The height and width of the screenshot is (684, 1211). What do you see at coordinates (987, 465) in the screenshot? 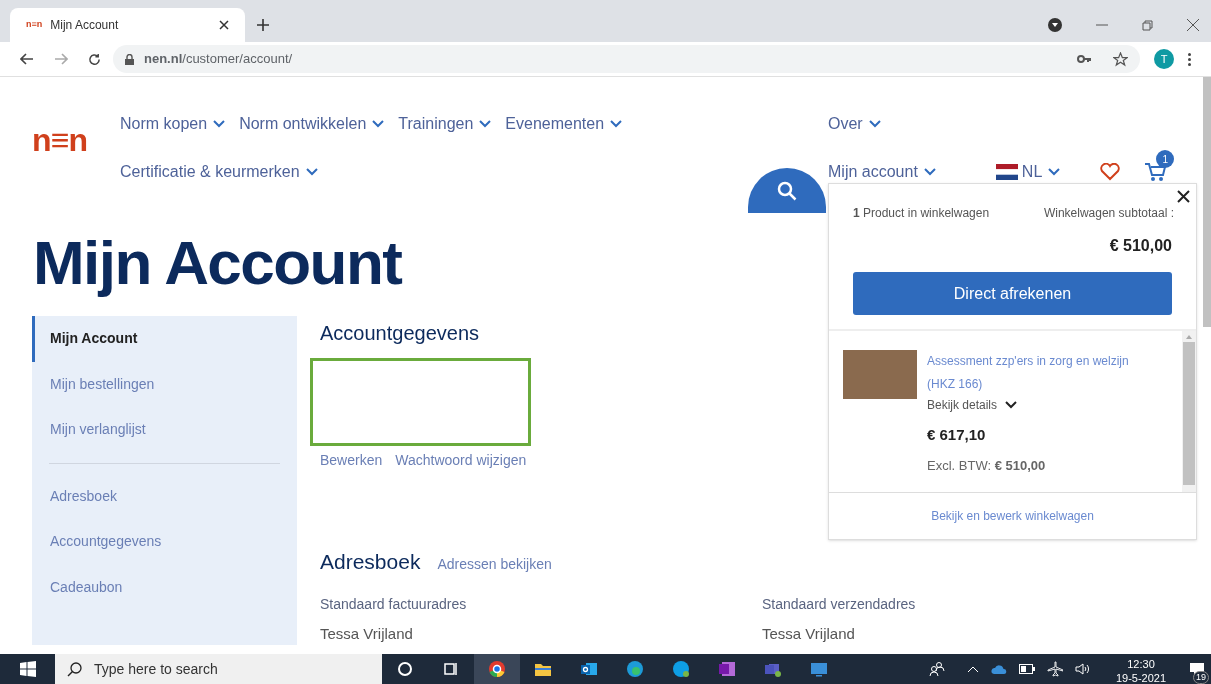
I see `excl-vat-price: Excl. BTW: € 510,00` at bounding box center [987, 465].